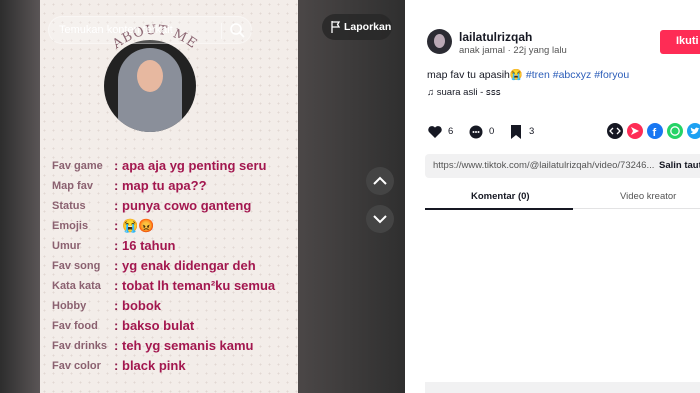 This screenshot has width=700, height=393. What do you see at coordinates (76, 266) in the screenshot?
I see `about-me-key: Fav song` at bounding box center [76, 266].